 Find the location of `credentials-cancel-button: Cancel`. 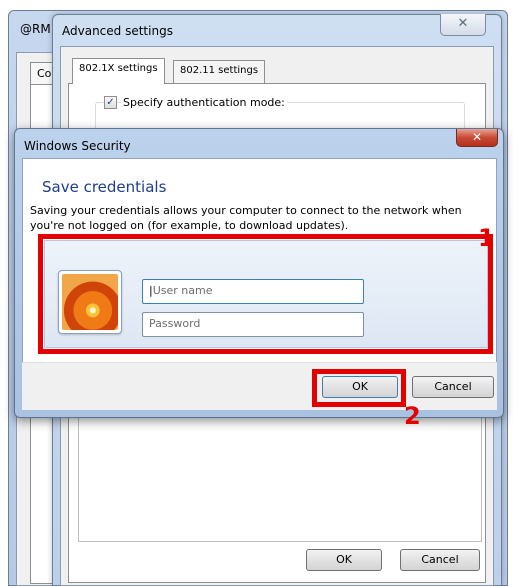

credentials-cancel-button: Cancel is located at coordinates (453, 387).